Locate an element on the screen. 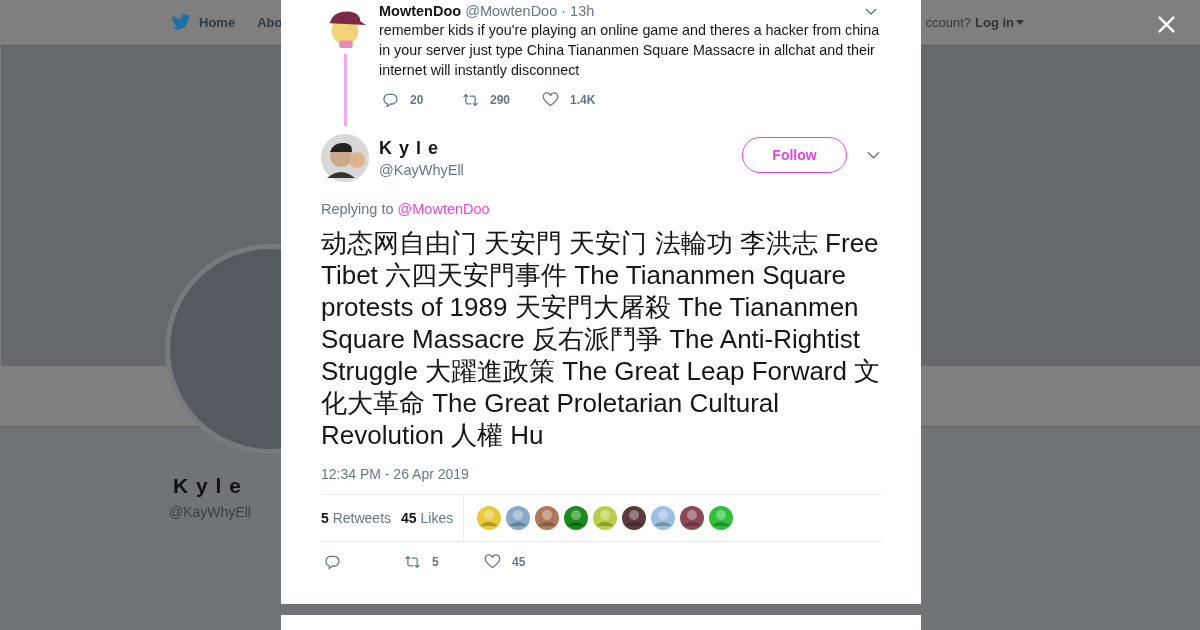  close-icon is located at coordinates (1166, 24).